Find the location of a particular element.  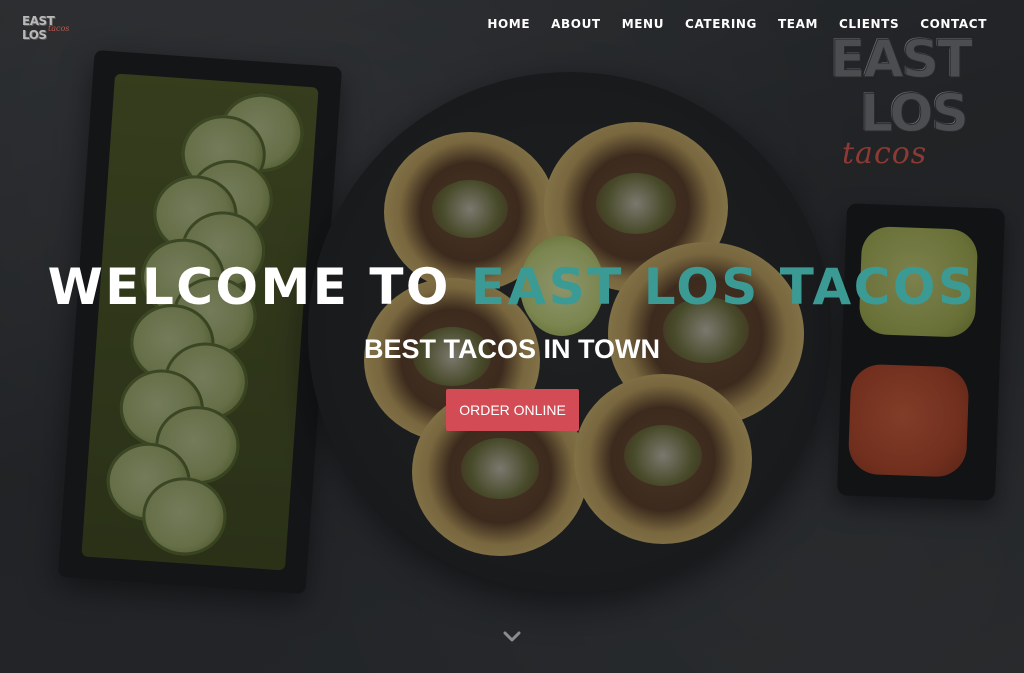

nav-link-about: ABOUT is located at coordinates (576, 24).